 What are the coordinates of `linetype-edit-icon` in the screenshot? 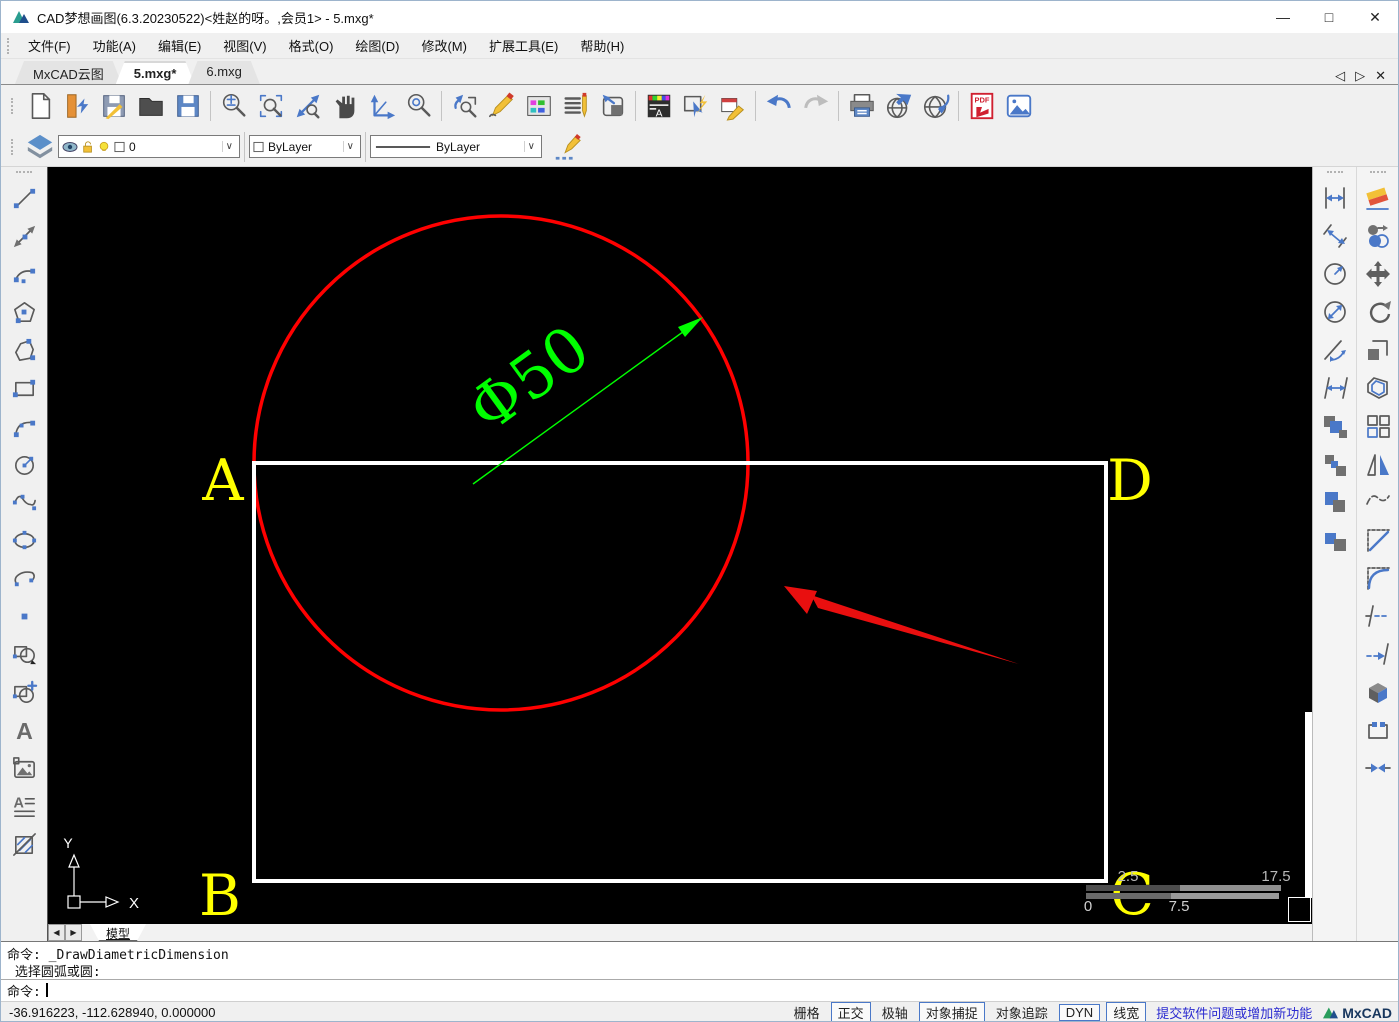 It's located at (566, 146).